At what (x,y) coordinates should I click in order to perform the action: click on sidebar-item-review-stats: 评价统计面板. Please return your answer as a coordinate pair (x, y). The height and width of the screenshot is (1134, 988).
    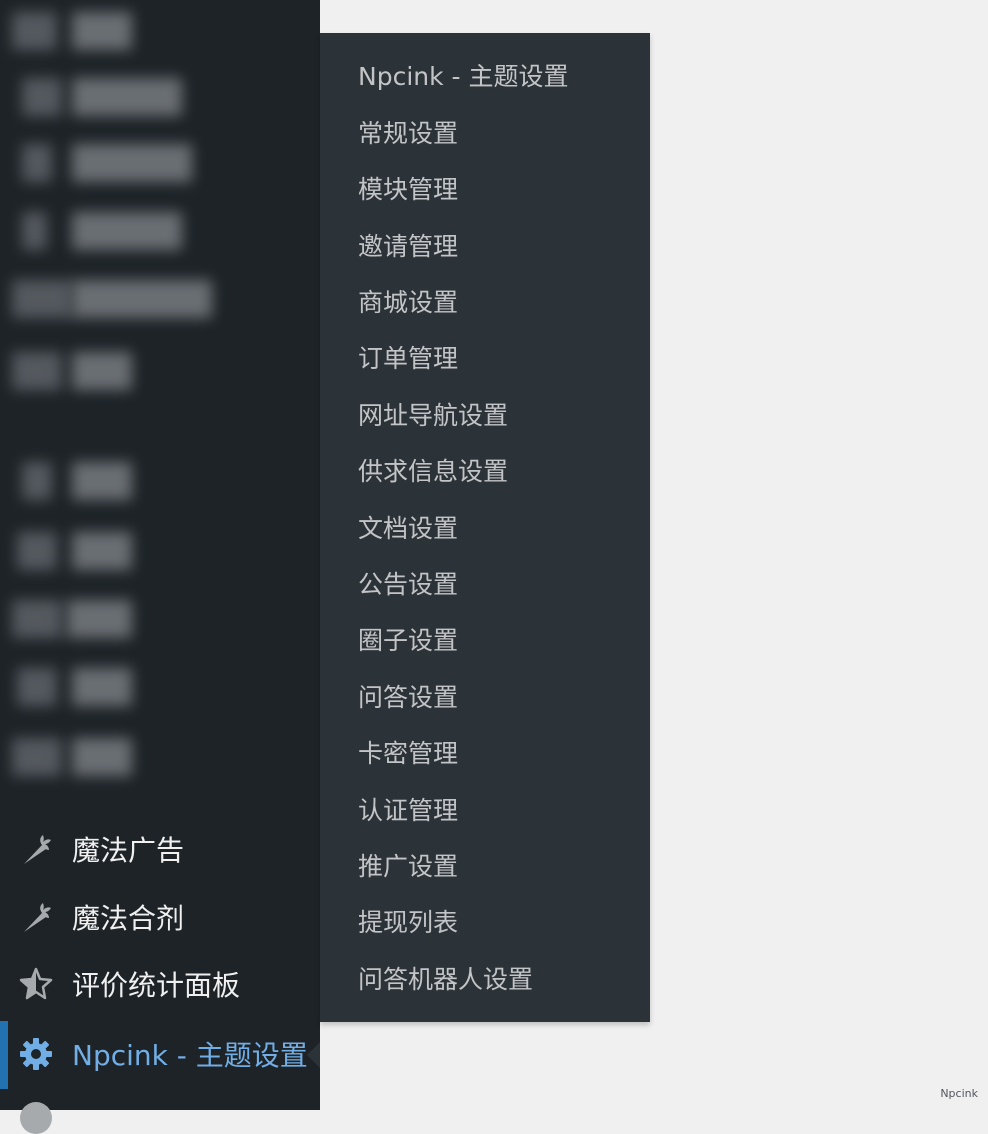
    Looking at the image, I should click on (160, 984).